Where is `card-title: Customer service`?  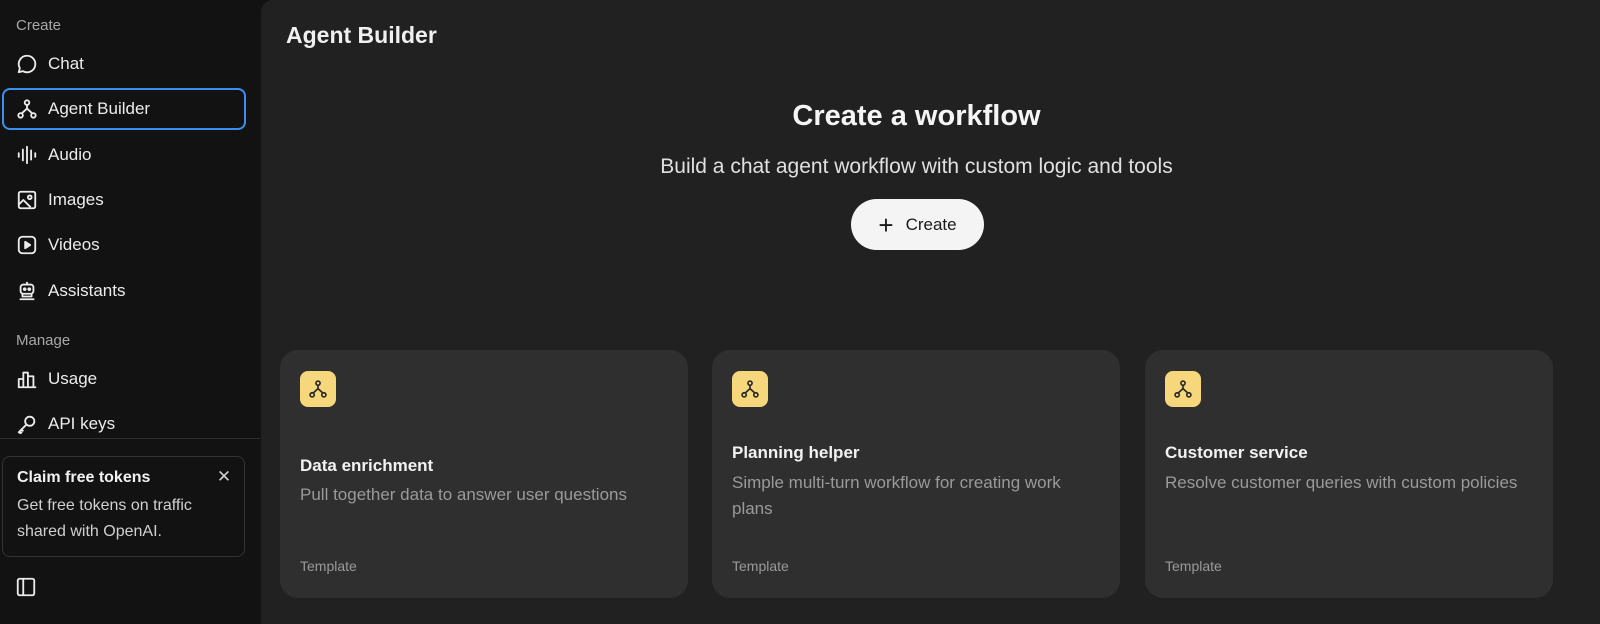 card-title: Customer service is located at coordinates (1236, 452).